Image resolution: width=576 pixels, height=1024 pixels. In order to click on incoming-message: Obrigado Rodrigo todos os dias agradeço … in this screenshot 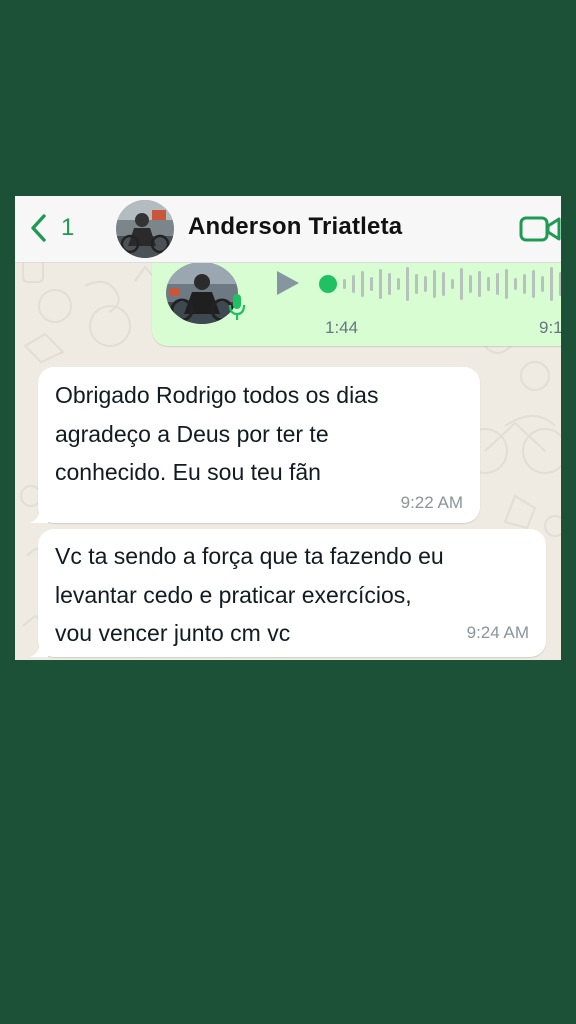, I will do `click(255, 445)`.